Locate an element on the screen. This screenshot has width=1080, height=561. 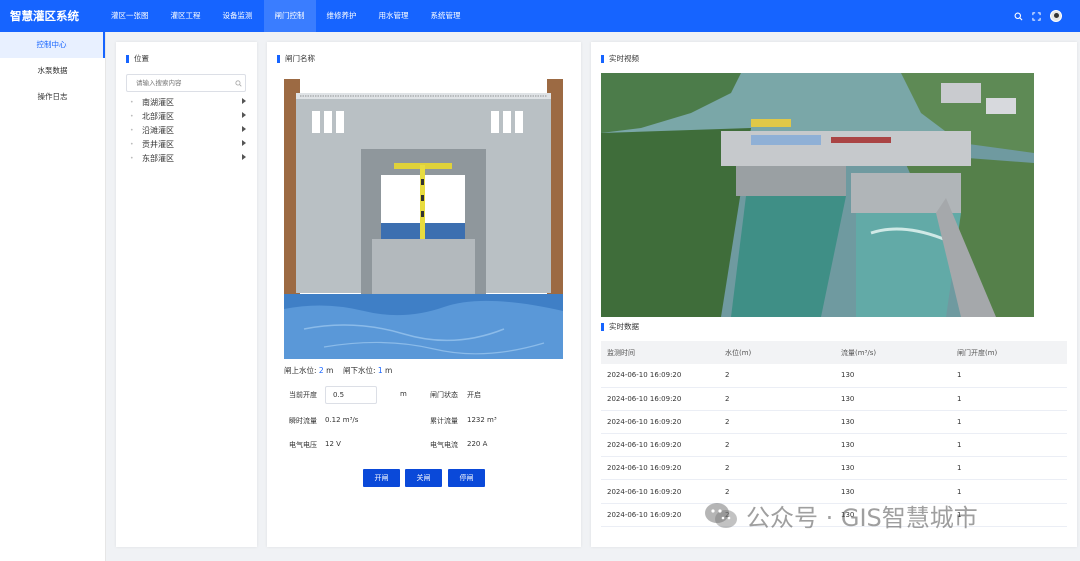
fullscreen-icon is located at coordinates (1036, 16).